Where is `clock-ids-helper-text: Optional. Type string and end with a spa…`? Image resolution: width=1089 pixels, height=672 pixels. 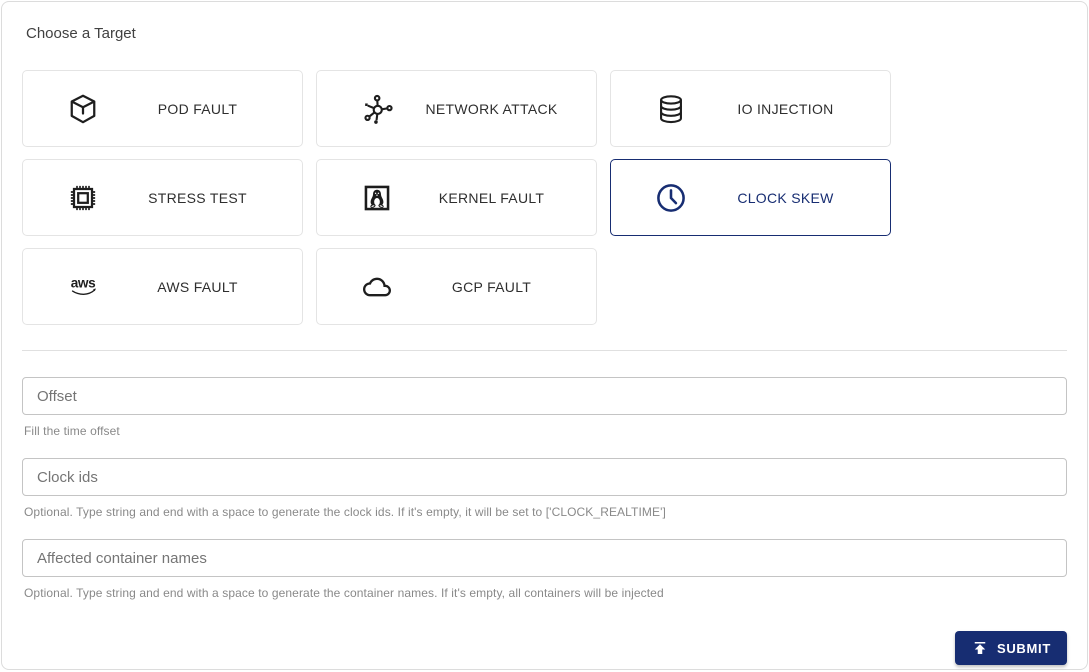
clock-ids-helper-text: Optional. Type string and end with a spa… is located at coordinates (545, 512).